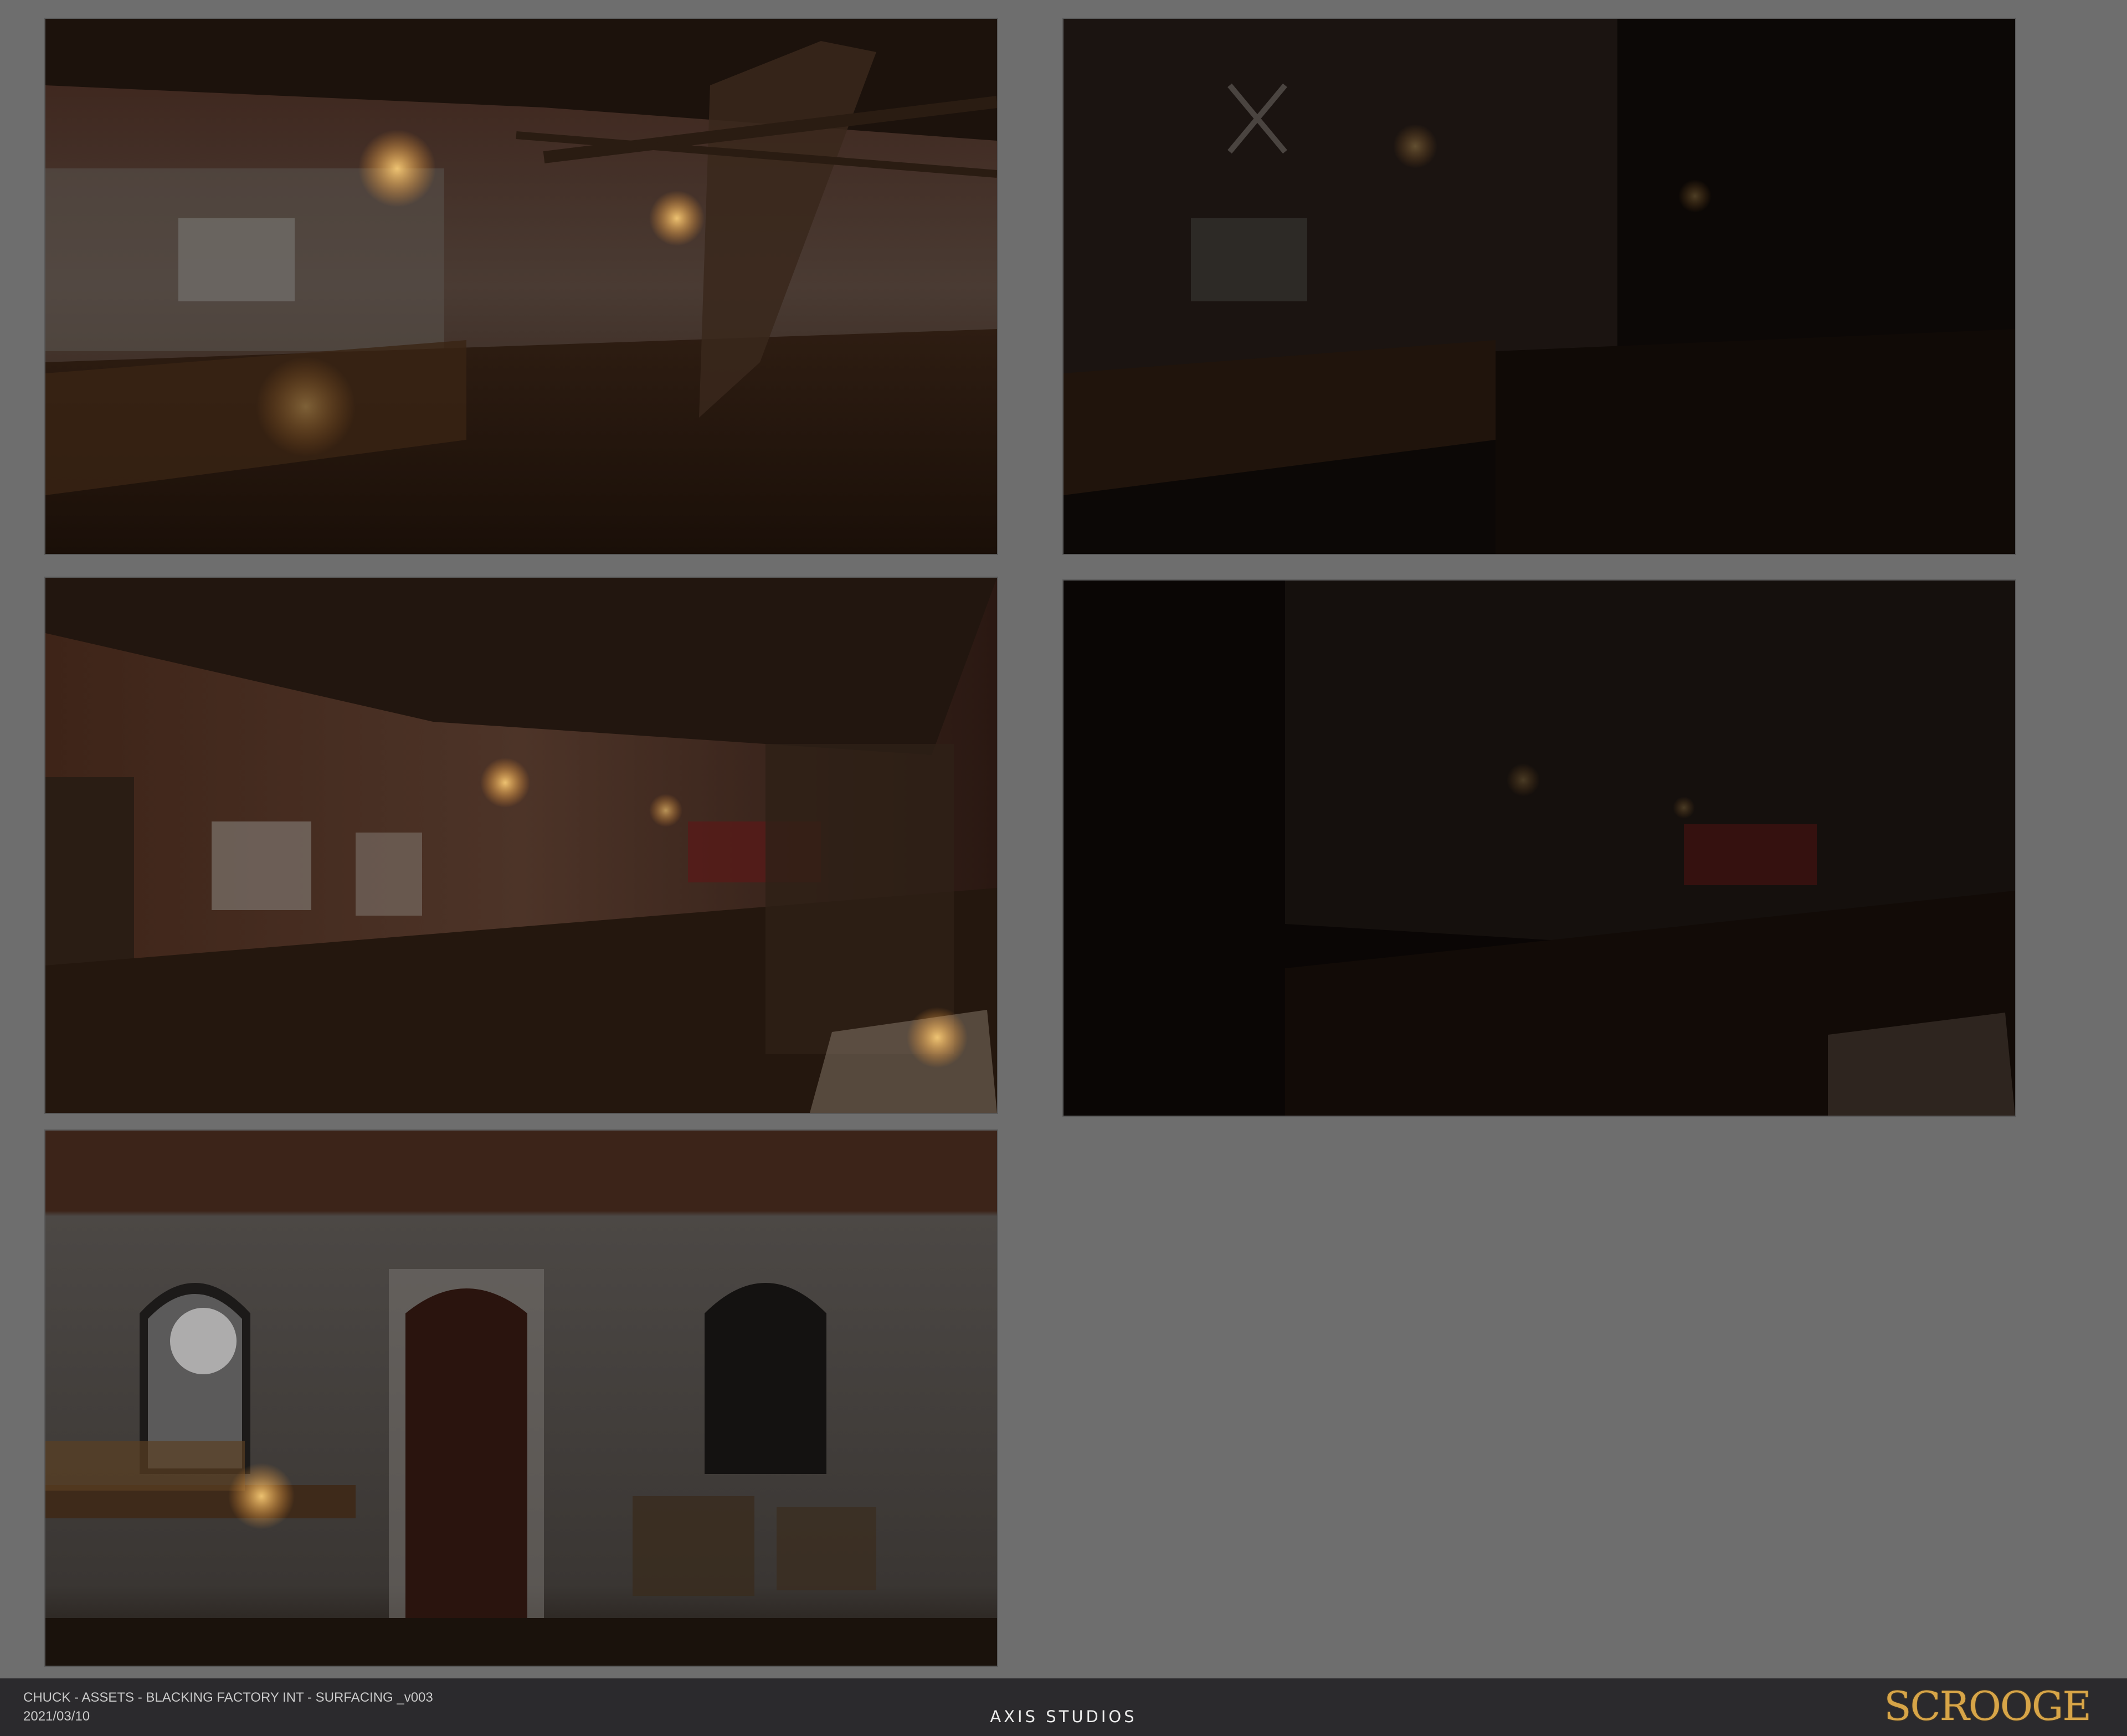 The width and height of the screenshot is (2127, 1736). I want to click on factory-wall-doorway-render, so click(521, 1398).